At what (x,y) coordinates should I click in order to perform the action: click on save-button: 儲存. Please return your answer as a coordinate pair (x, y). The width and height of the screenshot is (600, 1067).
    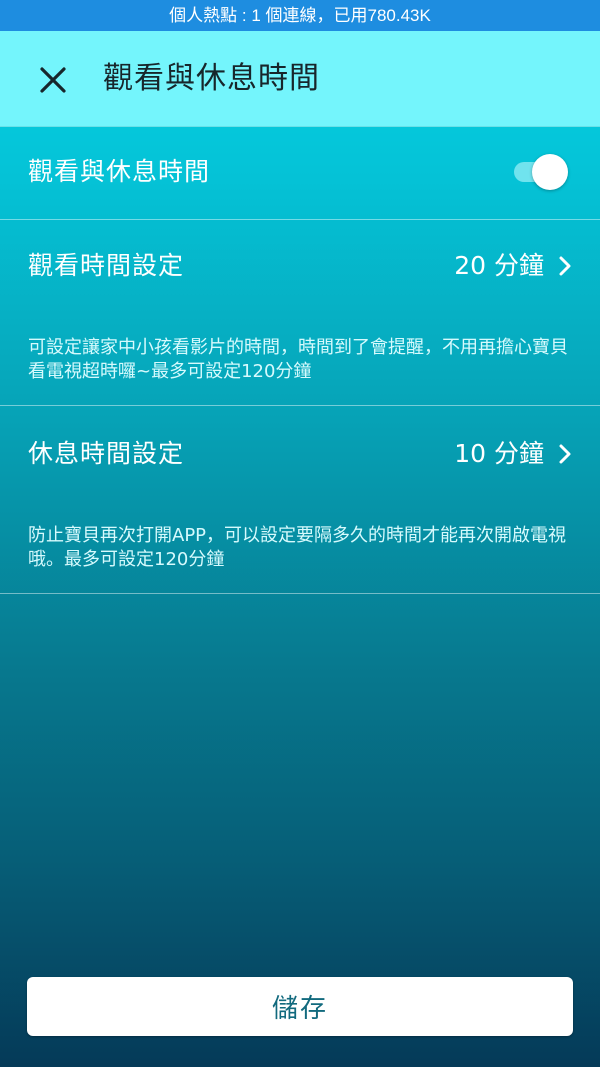
    Looking at the image, I should click on (300, 1006).